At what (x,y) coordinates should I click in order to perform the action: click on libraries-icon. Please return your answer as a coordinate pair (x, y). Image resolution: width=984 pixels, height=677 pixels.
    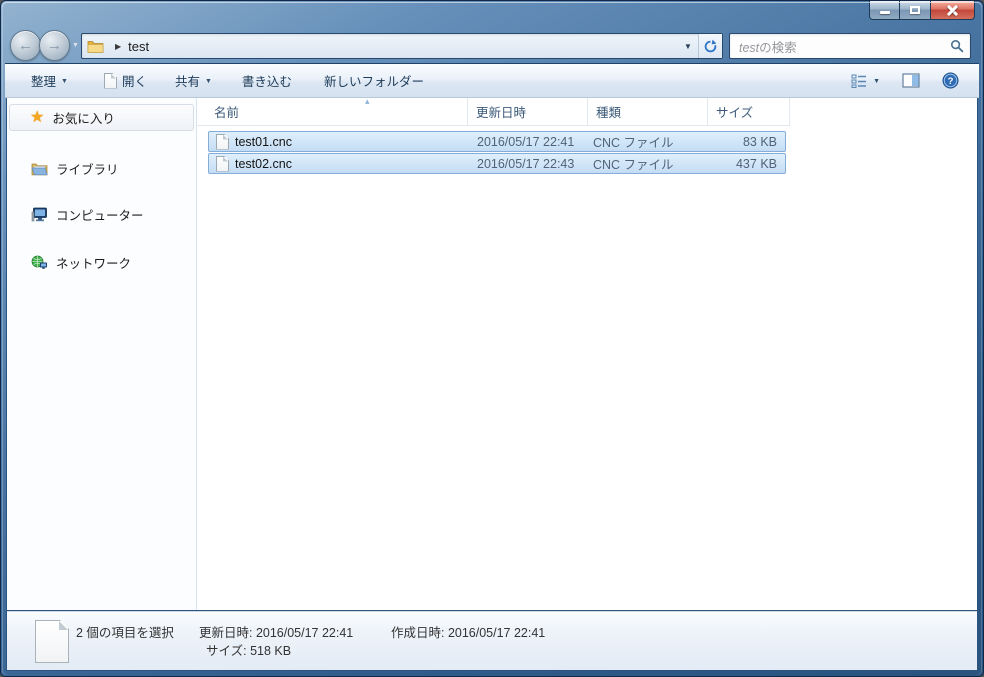
    Looking at the image, I should click on (39, 168).